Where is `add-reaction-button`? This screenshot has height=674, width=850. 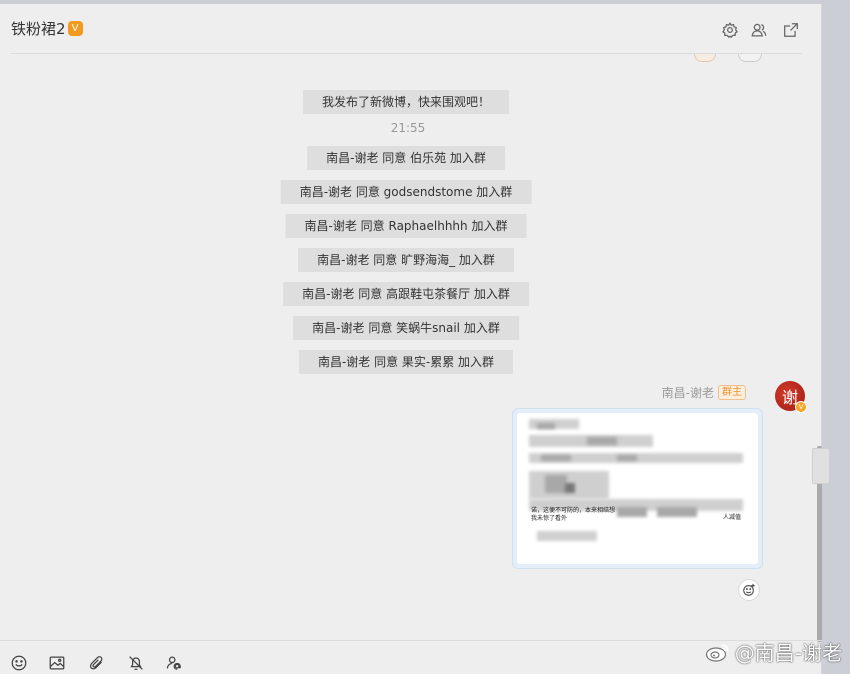 add-reaction-button is located at coordinates (749, 590).